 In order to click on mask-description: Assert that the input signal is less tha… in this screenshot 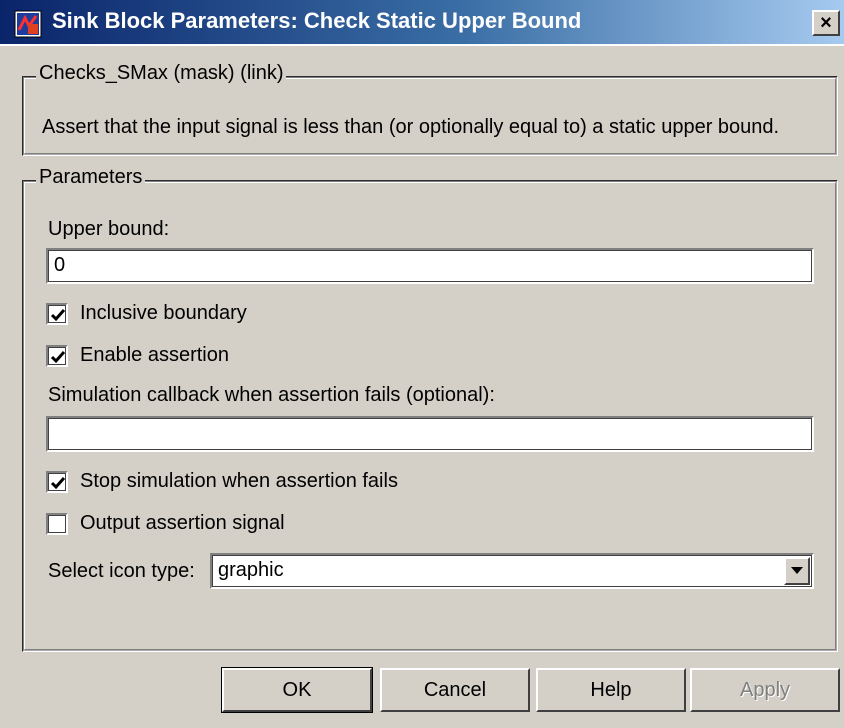, I will do `click(411, 127)`.